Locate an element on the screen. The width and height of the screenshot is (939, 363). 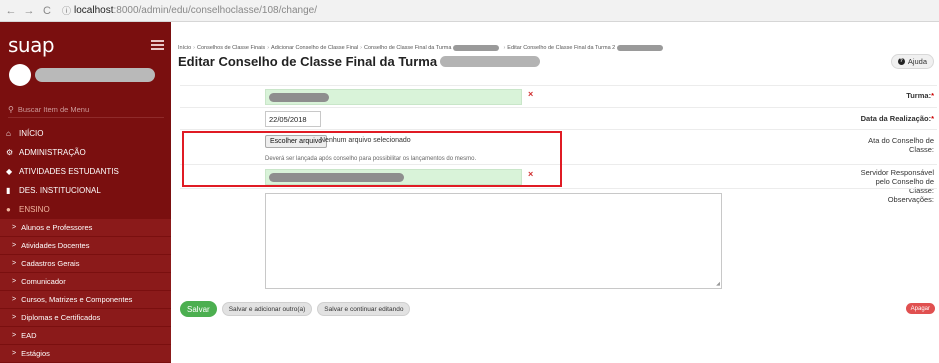
sidebar-item-label: INÍCIO is located at coordinates (31, 133).